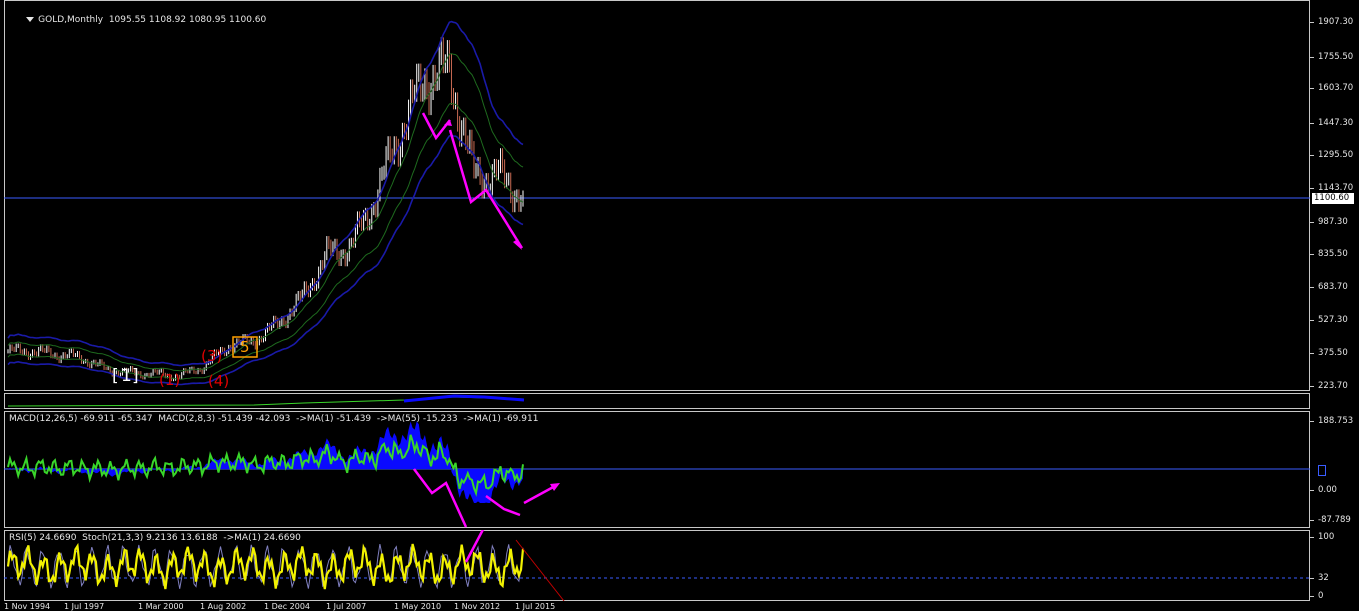 The image size is (1359, 611). What do you see at coordinates (135, 376) in the screenshot?
I see `wave-bracket-1-close: ]` at bounding box center [135, 376].